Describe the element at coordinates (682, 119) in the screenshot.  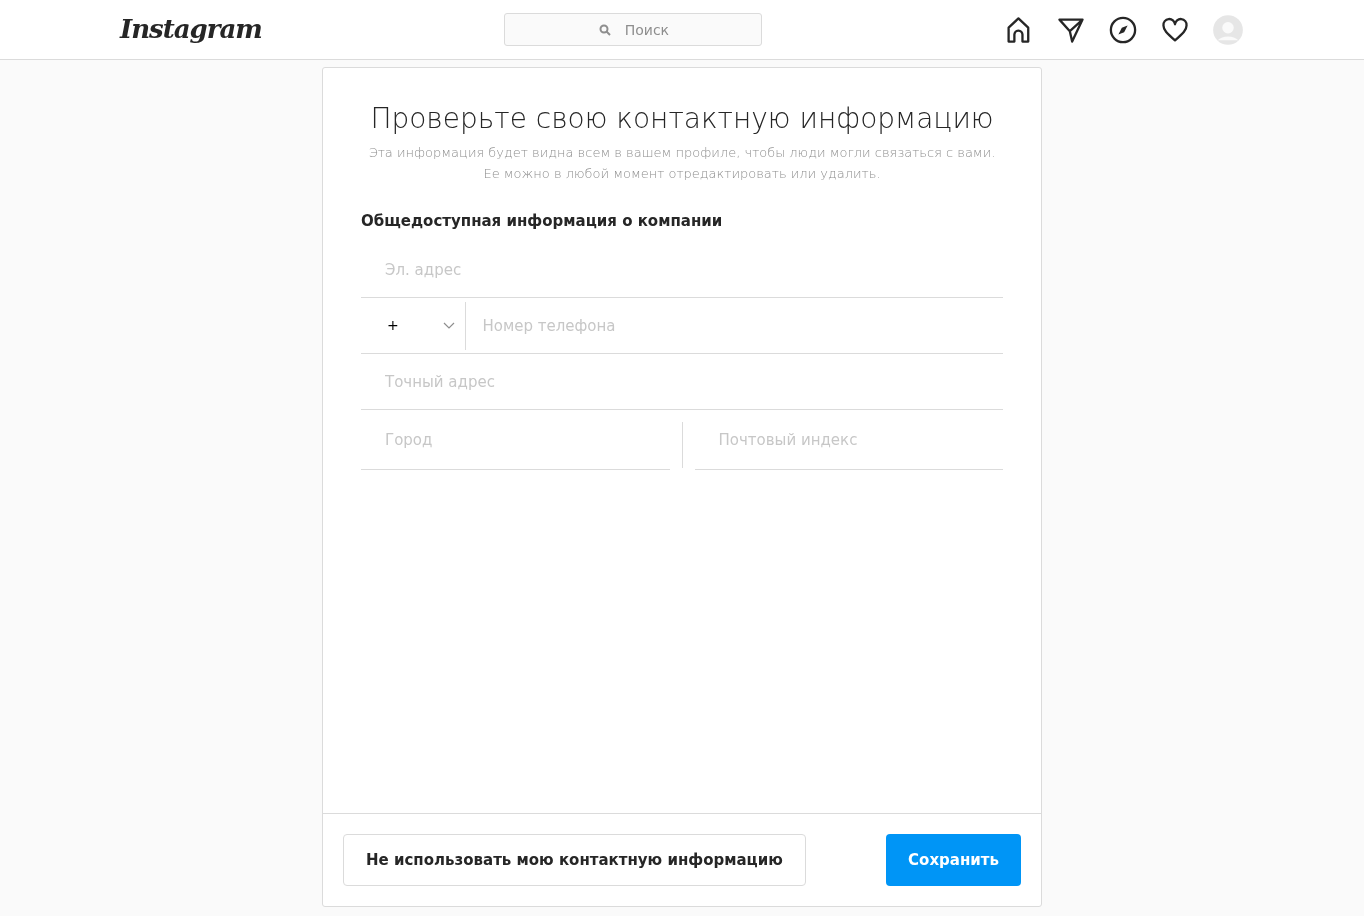
I see `page-title: Проверьте свою контактную информацию` at that location.